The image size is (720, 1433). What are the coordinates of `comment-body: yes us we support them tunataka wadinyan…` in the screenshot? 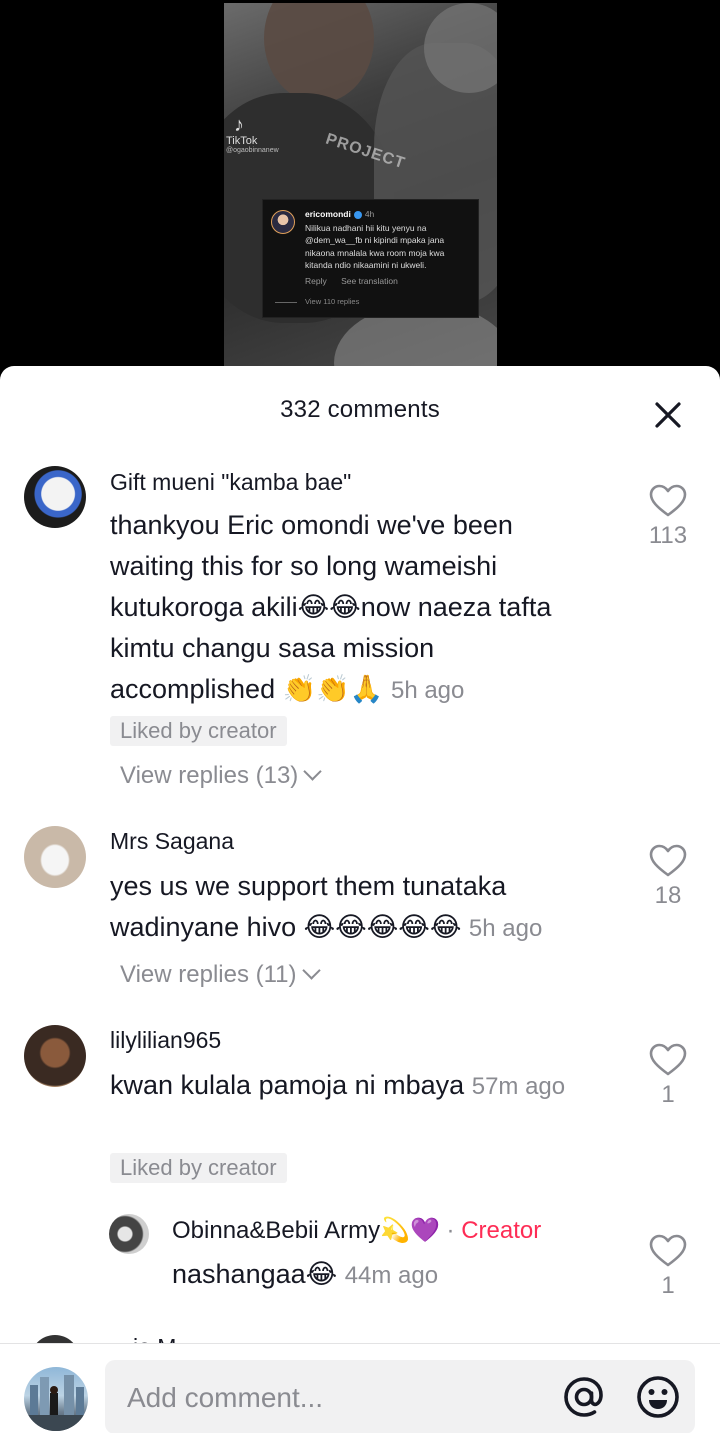 It's located at (308, 906).